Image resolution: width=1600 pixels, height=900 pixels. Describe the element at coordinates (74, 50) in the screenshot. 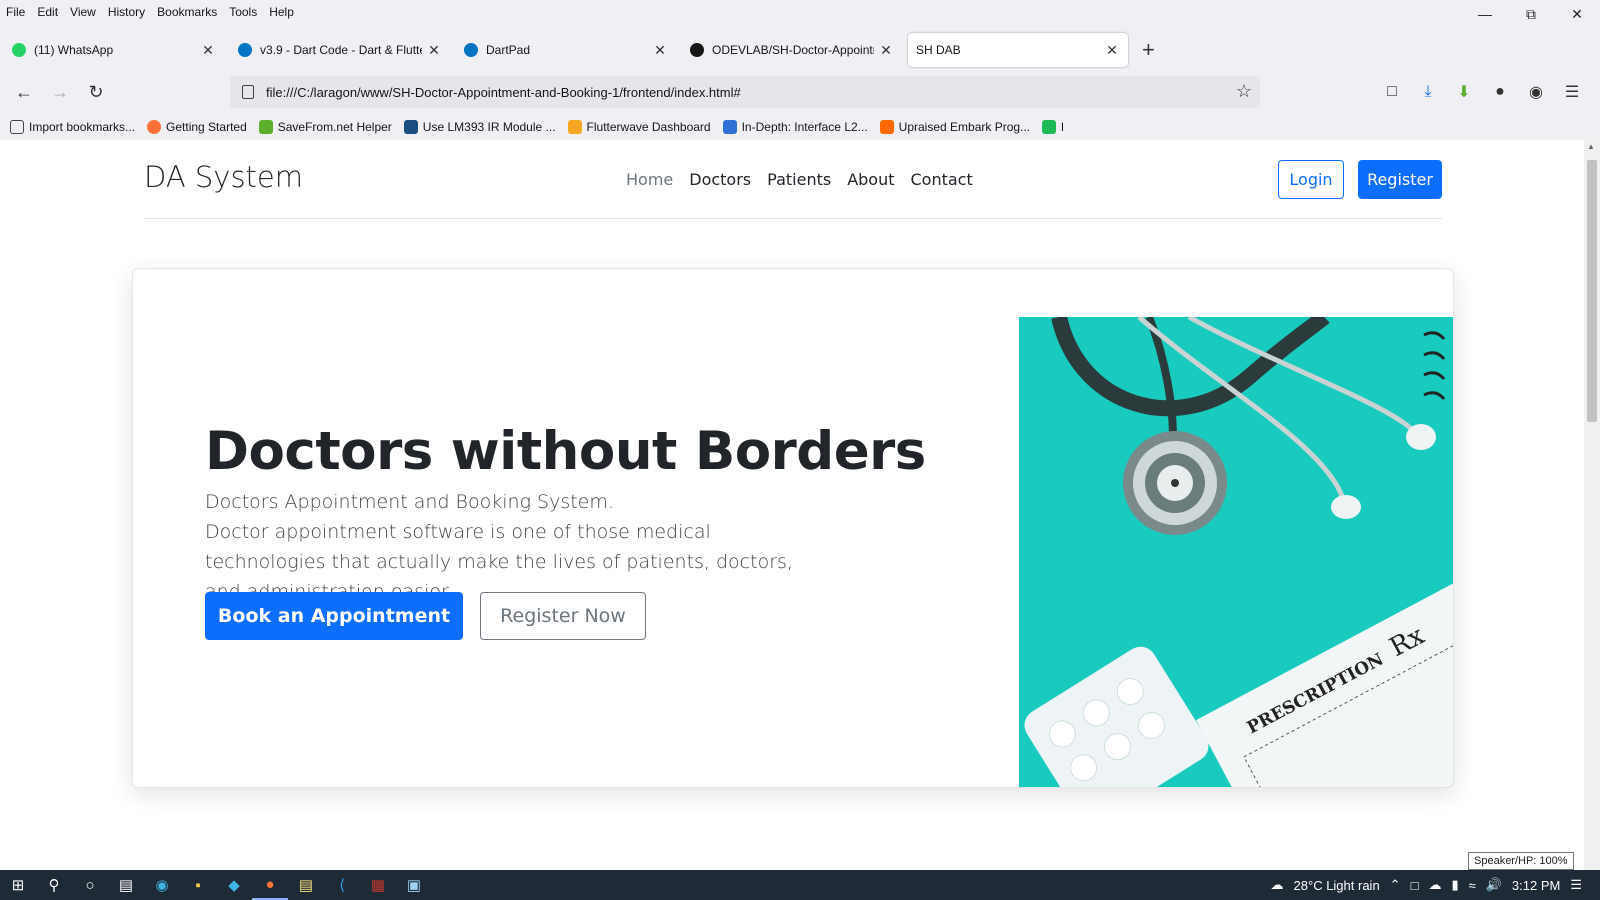

I see `tab-label: (11) WhatsApp` at that location.